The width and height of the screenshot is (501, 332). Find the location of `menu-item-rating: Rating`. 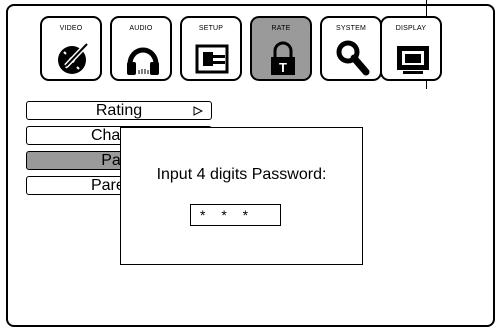

menu-item-rating: Rating is located at coordinates (119, 110).